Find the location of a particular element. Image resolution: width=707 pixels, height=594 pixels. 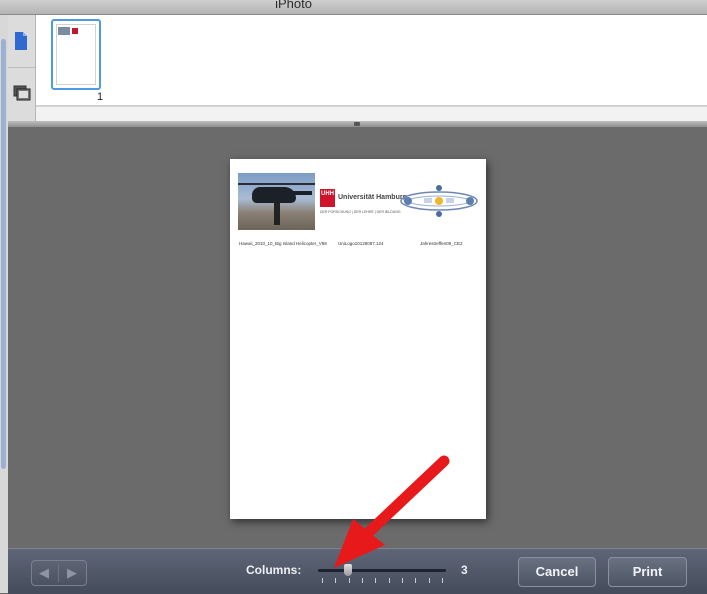

page-thumbnail-image is located at coordinates (76, 54).